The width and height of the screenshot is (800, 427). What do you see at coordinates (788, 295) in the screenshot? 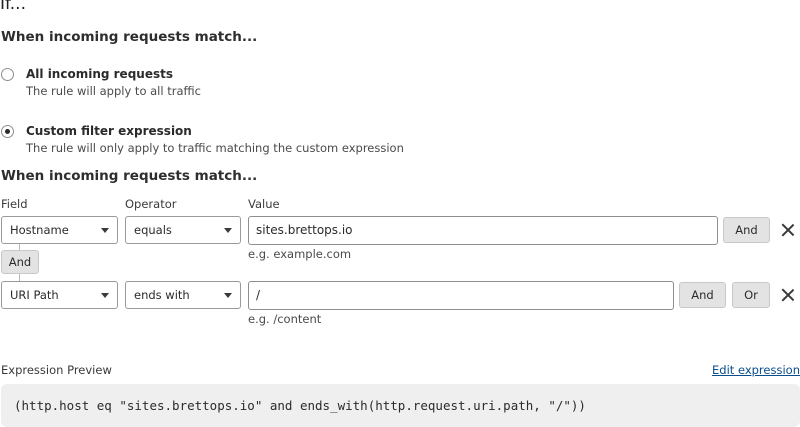
I see `remove-row-2-close-icon` at bounding box center [788, 295].